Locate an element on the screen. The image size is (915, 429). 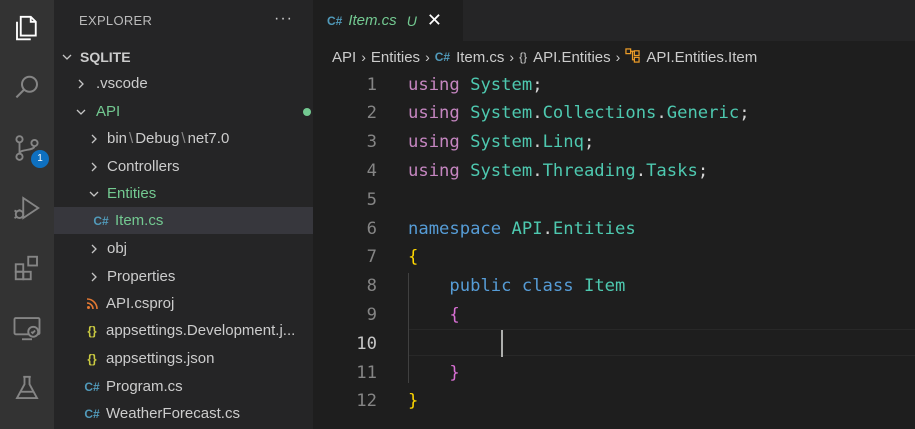
tree-item-entities: Entities is located at coordinates (183, 193).